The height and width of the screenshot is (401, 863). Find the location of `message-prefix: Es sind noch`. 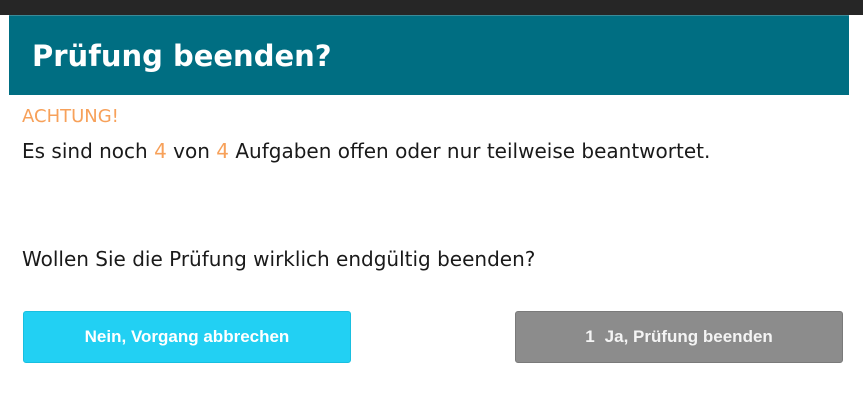

message-prefix: Es sind noch is located at coordinates (88, 151).